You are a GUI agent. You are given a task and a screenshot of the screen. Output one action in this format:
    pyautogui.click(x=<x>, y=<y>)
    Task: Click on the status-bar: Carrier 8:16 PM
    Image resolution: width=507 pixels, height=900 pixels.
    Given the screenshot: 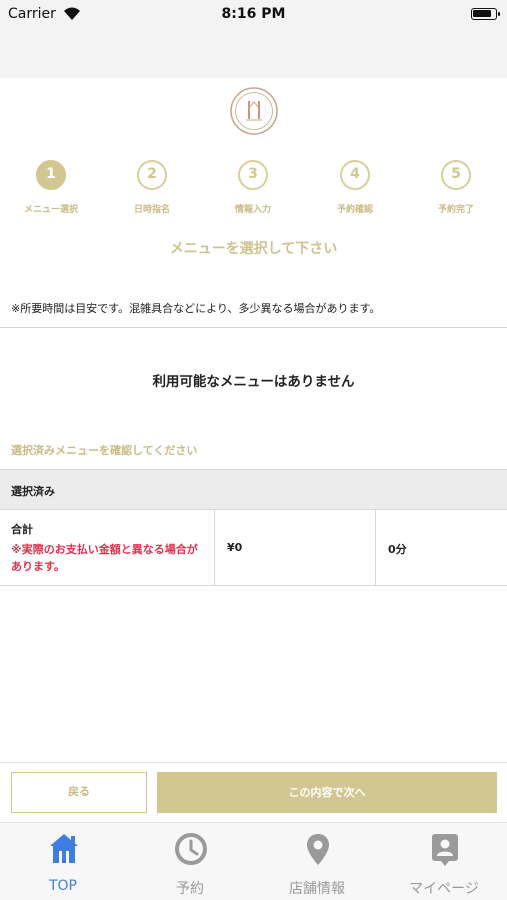 What is the action you would take?
    pyautogui.click(x=253, y=15)
    